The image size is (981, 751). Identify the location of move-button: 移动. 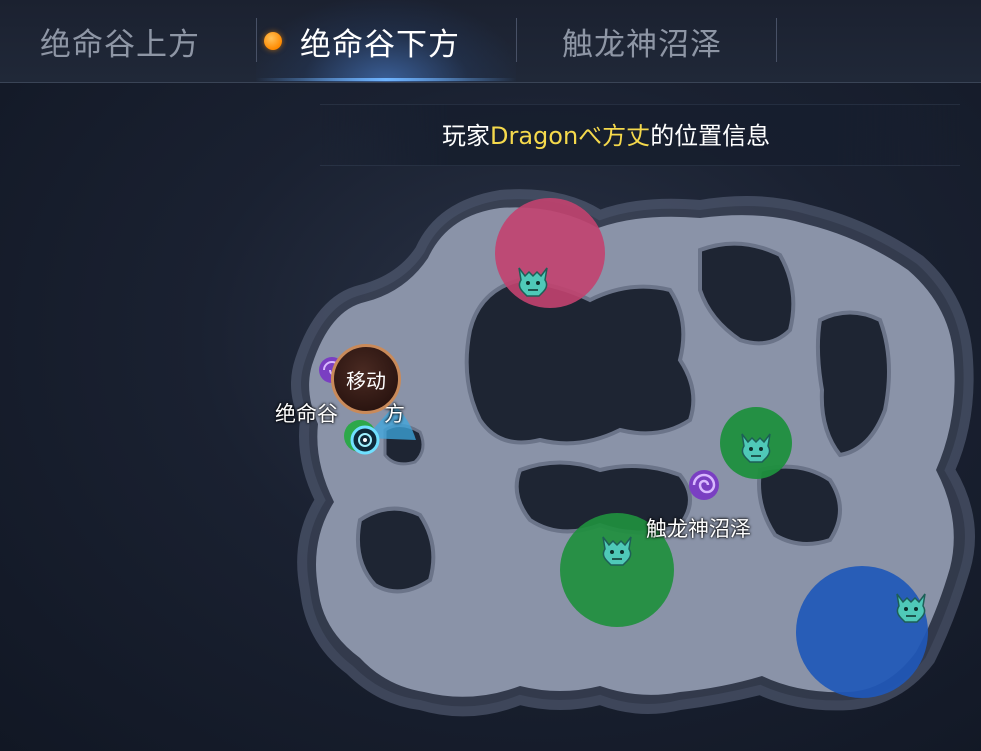
(366, 379).